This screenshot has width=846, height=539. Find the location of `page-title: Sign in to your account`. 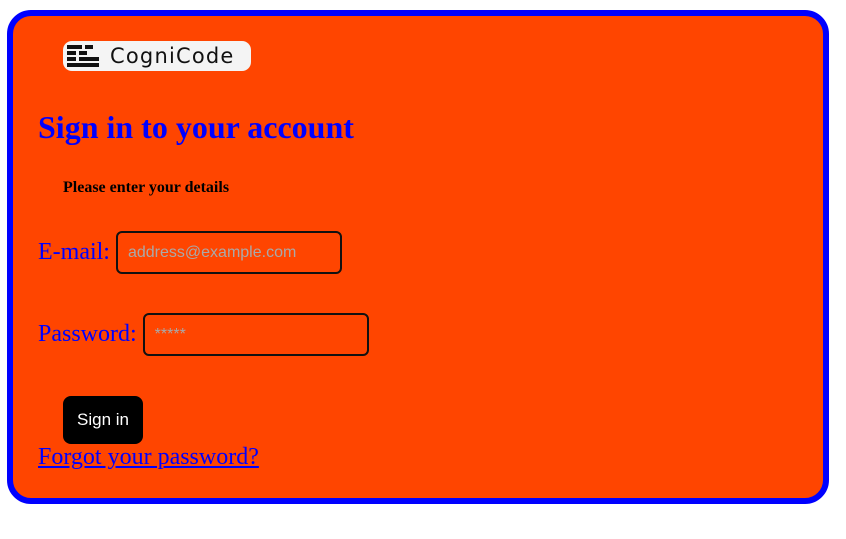

page-title: Sign in to your account is located at coordinates (196, 127).